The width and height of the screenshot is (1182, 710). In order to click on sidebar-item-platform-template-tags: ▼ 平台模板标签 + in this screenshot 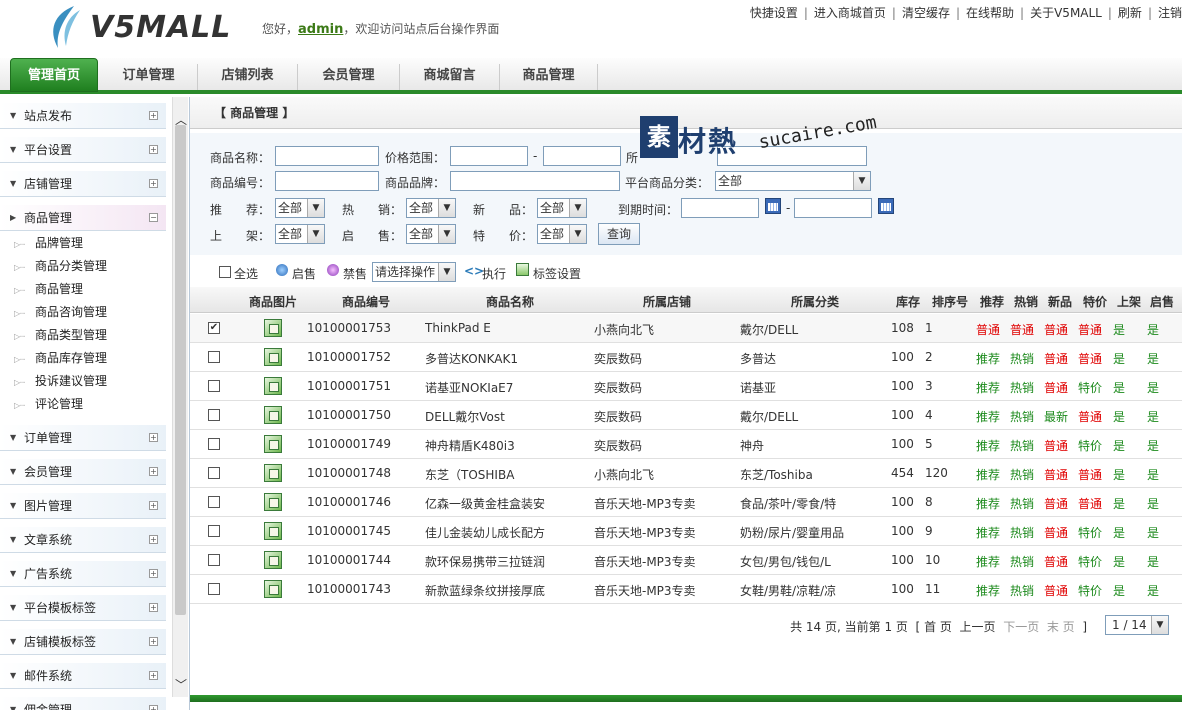, I will do `click(83, 608)`.